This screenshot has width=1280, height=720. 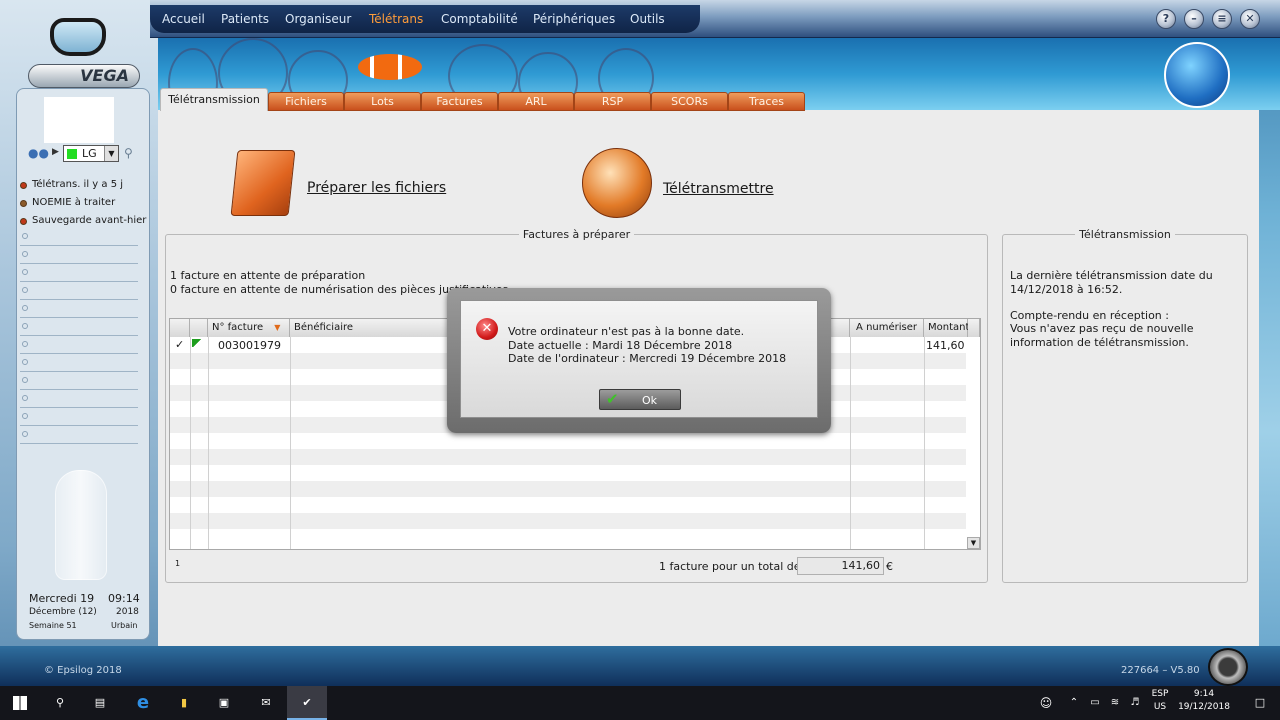 I want to click on clock-time: 9:14, so click(x=1204, y=694).